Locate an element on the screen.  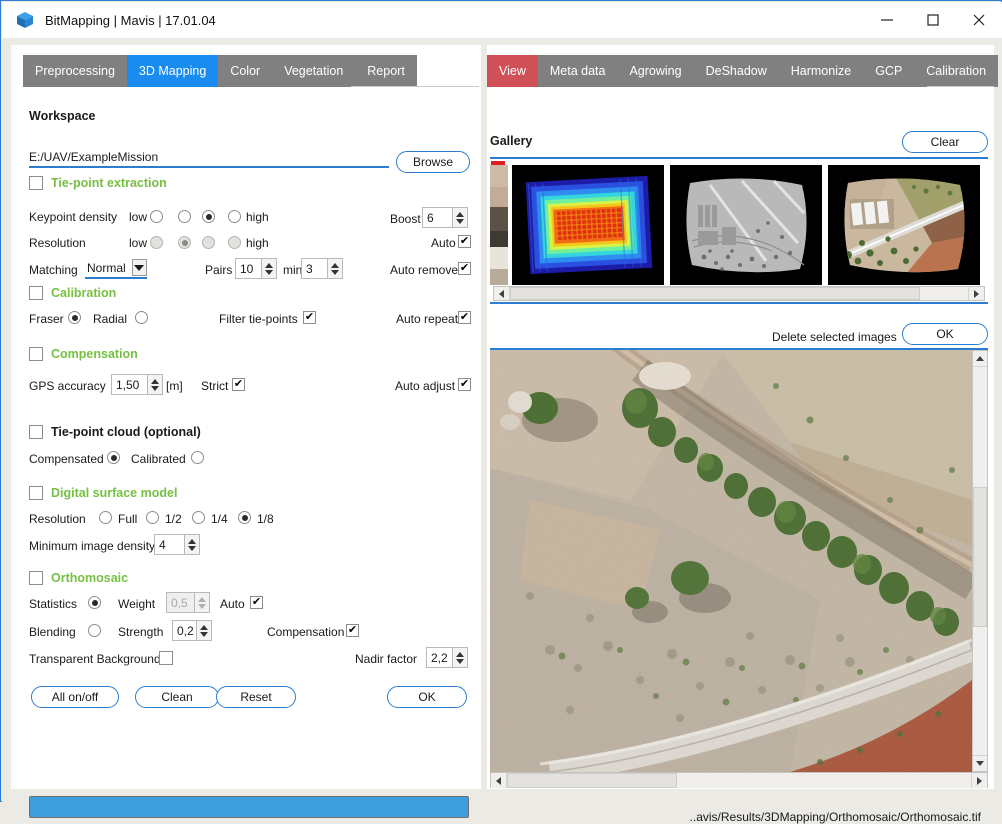
gallery-scroll-thumb is located at coordinates (715, 293).